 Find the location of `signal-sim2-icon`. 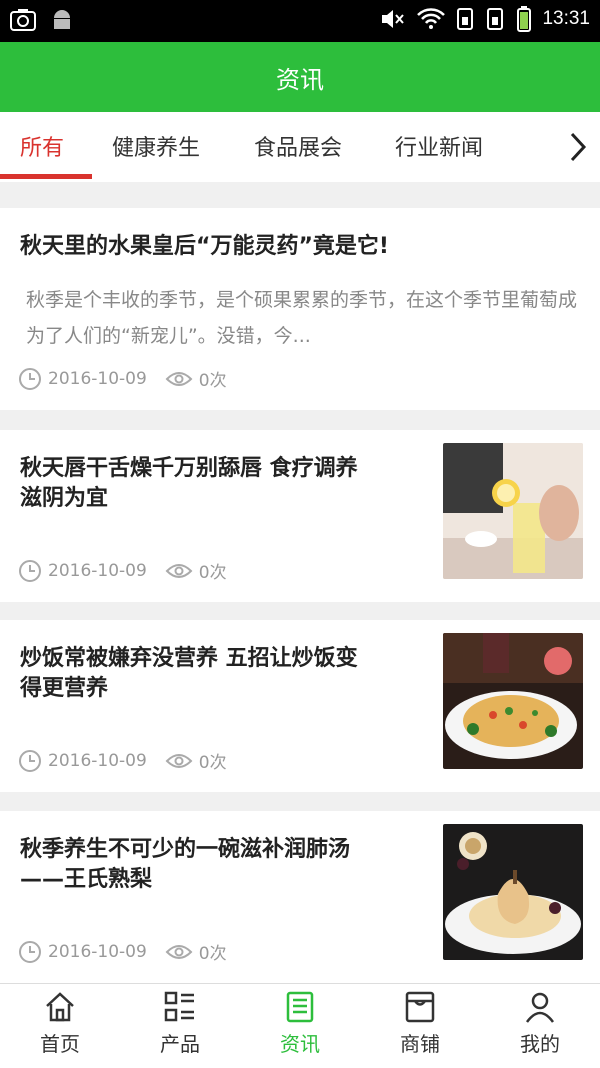

signal-sim2-icon is located at coordinates (495, 19).